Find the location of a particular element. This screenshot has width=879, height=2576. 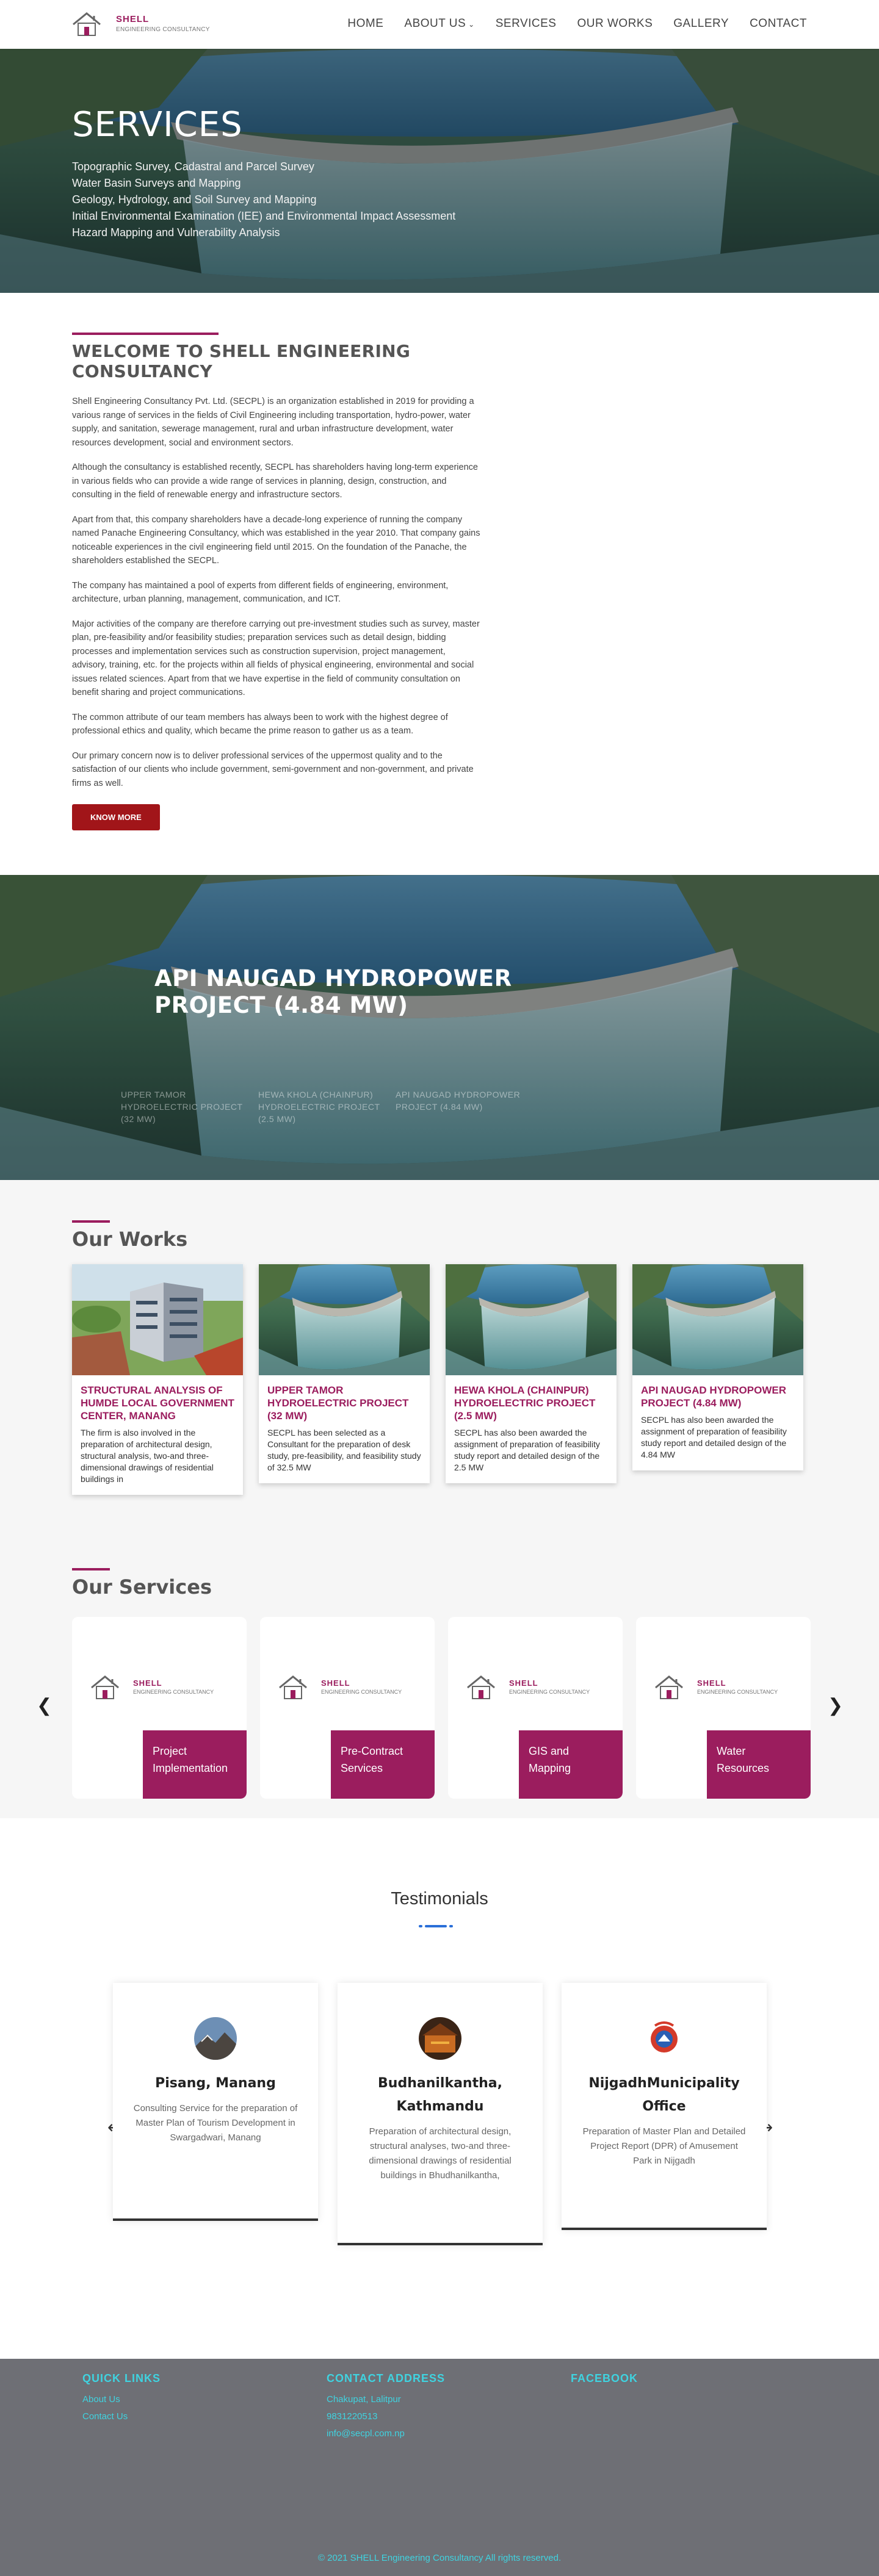

quick-links-title: QUICK LINKS is located at coordinates (121, 2378).